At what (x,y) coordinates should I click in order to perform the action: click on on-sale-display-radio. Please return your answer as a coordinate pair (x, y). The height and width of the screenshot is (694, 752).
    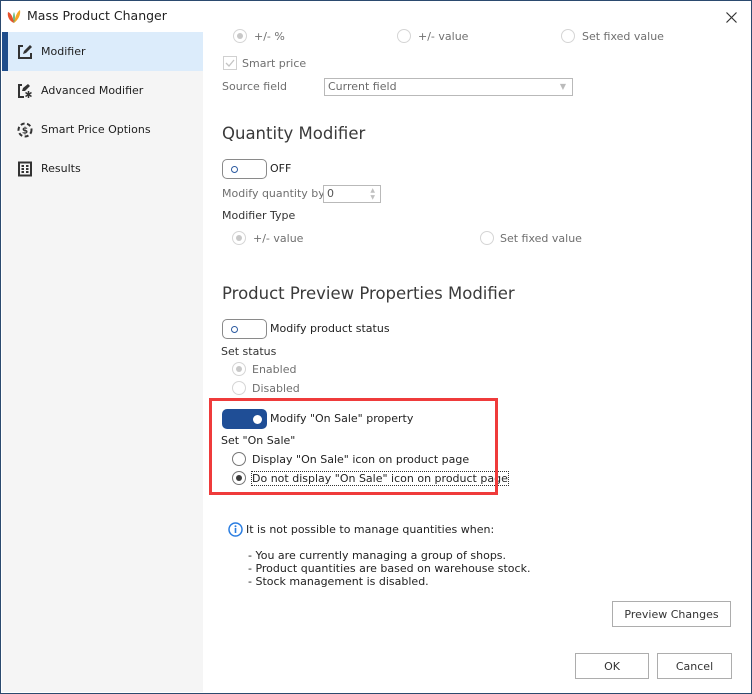
    Looking at the image, I should click on (239, 459).